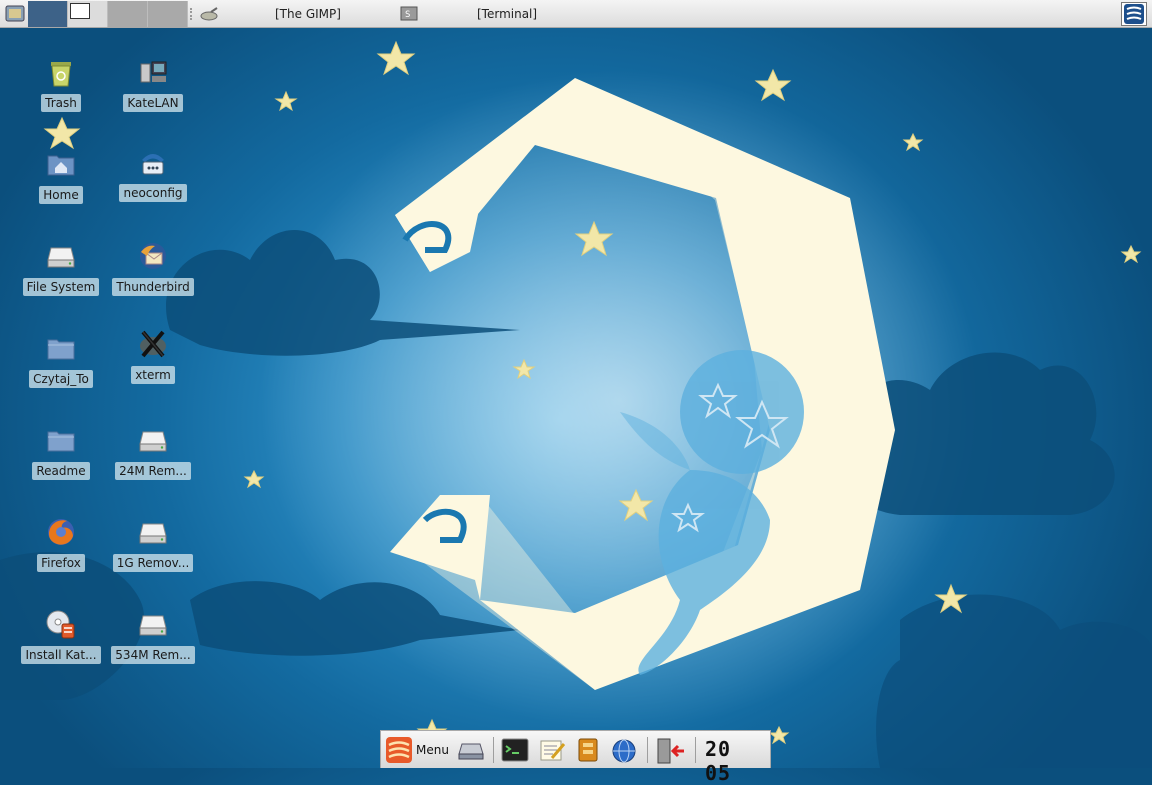 Image resolution: width=1152 pixels, height=785 pixels. What do you see at coordinates (61, 563) in the screenshot?
I see `desktop-icon-label: Firefox` at bounding box center [61, 563].